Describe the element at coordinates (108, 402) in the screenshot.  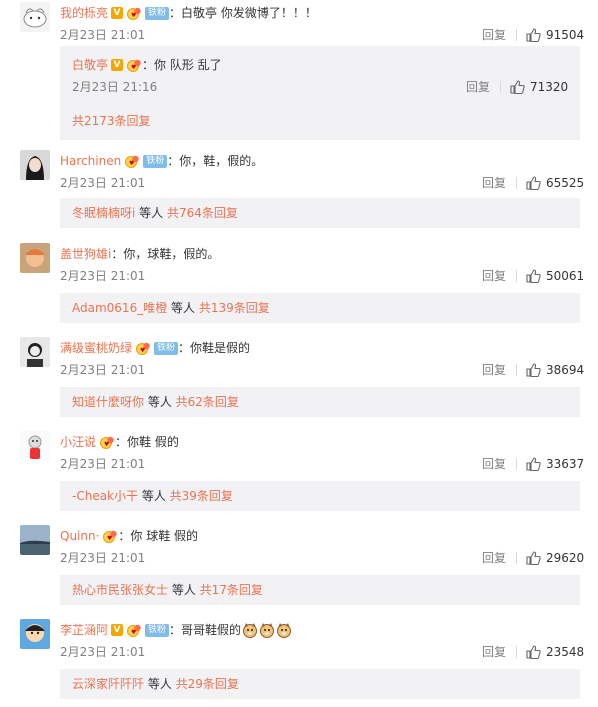
I see `replier-link: 知道什麼呀你` at that location.